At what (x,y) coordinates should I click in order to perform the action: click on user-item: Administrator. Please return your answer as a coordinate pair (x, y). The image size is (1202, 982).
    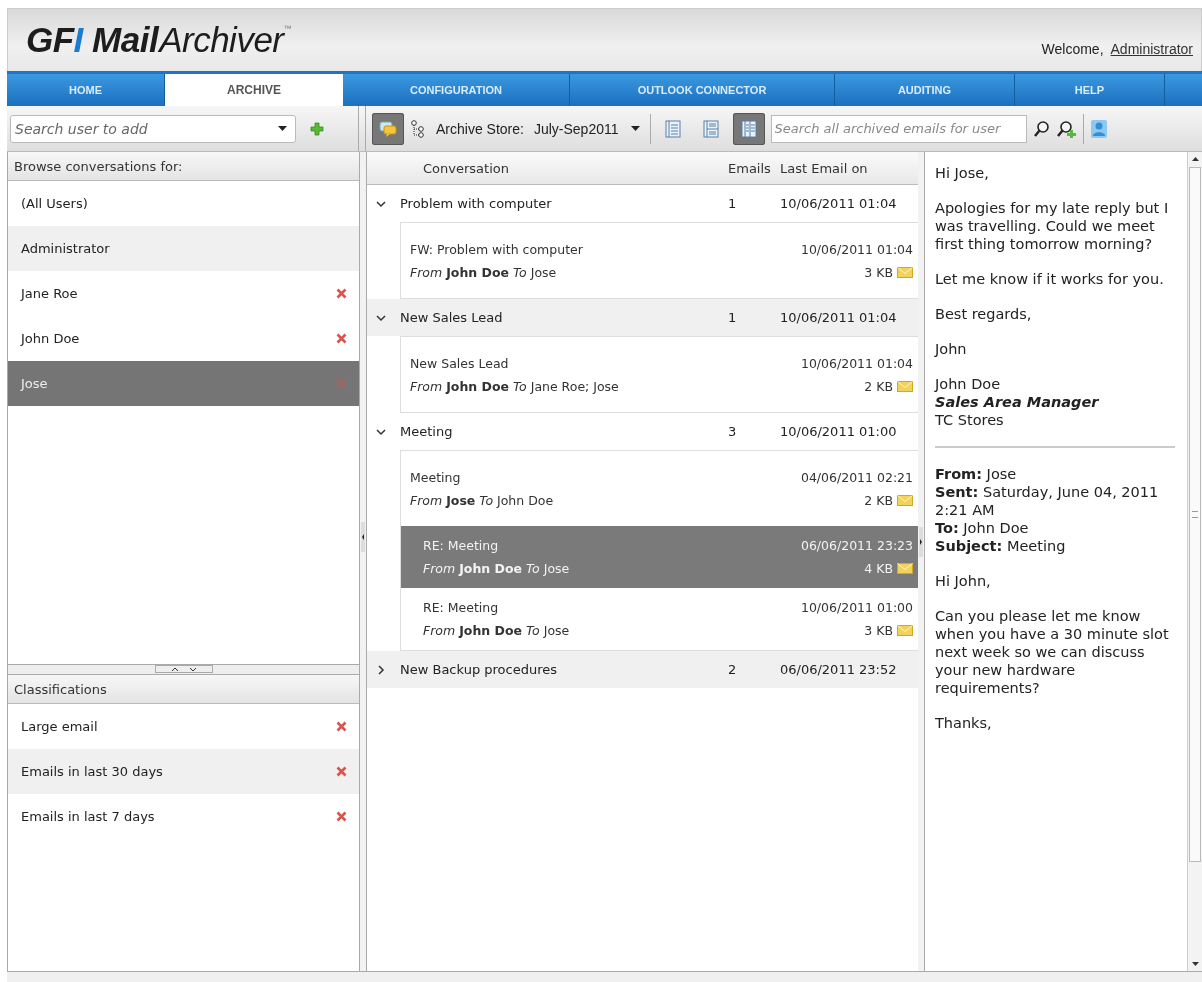
    Looking at the image, I should click on (183, 248).